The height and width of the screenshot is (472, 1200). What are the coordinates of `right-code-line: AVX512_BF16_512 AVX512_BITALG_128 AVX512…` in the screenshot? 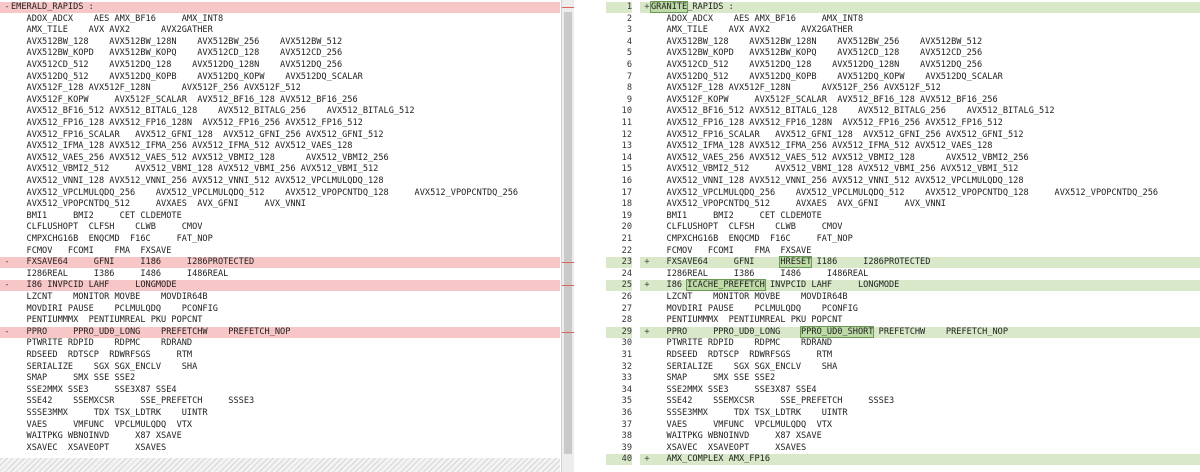 It's located at (920, 111).